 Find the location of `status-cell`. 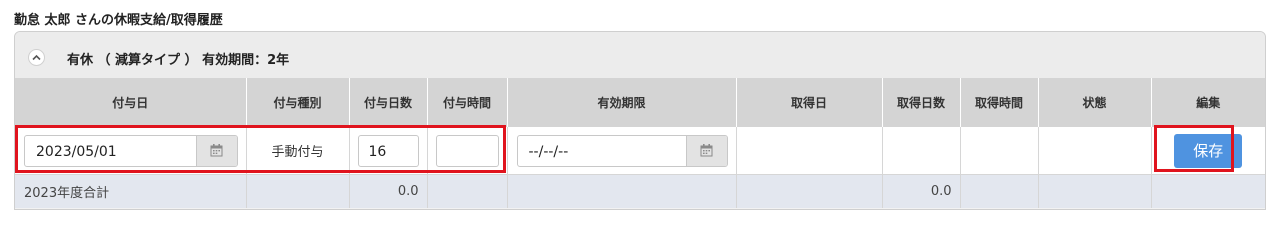

status-cell is located at coordinates (1094, 151).